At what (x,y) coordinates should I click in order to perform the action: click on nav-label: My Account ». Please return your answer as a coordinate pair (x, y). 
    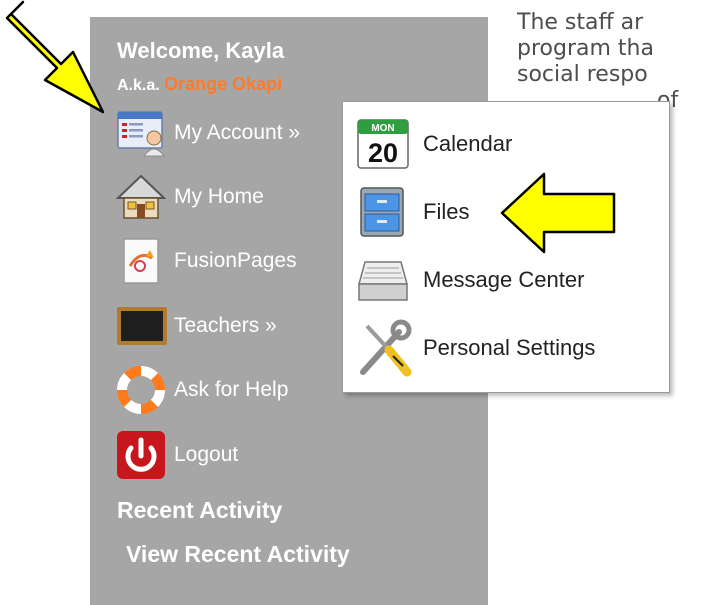
    Looking at the image, I should click on (237, 132).